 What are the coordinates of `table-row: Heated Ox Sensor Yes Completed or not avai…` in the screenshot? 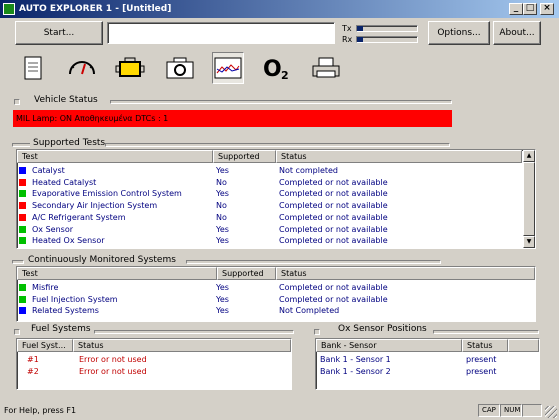 It's located at (276, 241).